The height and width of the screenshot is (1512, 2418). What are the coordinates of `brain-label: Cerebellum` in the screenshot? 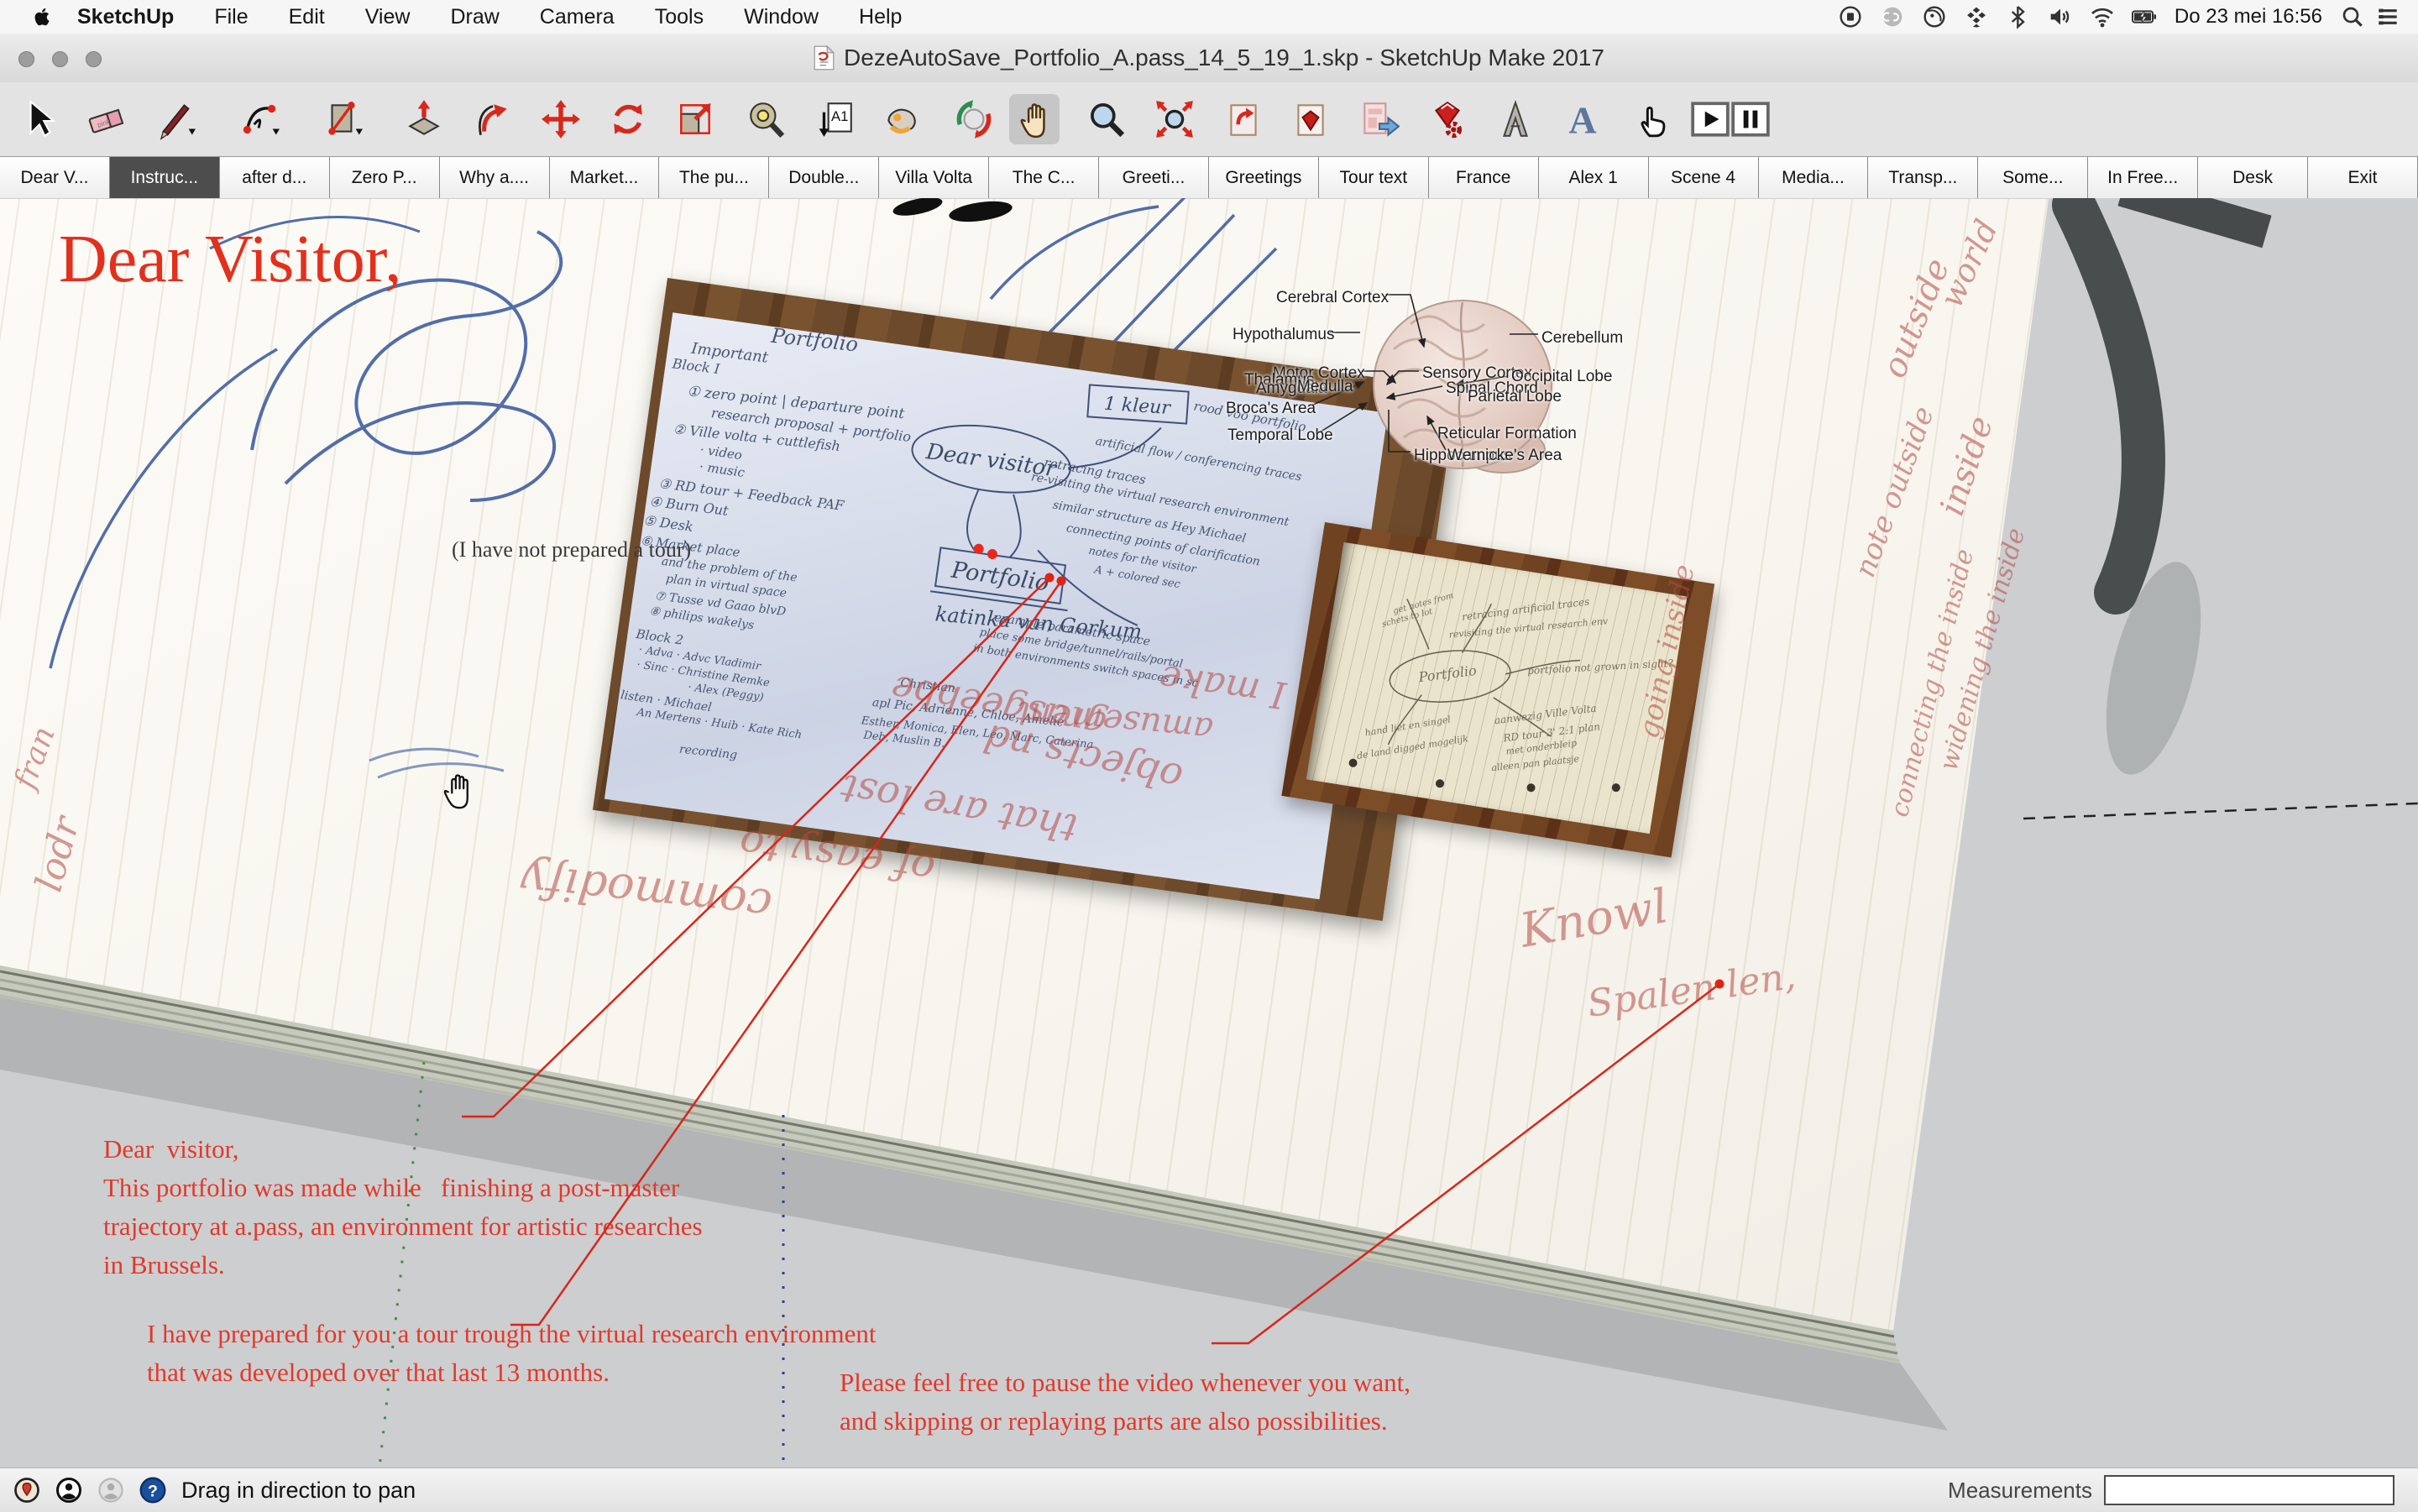 It's located at (1582, 338).